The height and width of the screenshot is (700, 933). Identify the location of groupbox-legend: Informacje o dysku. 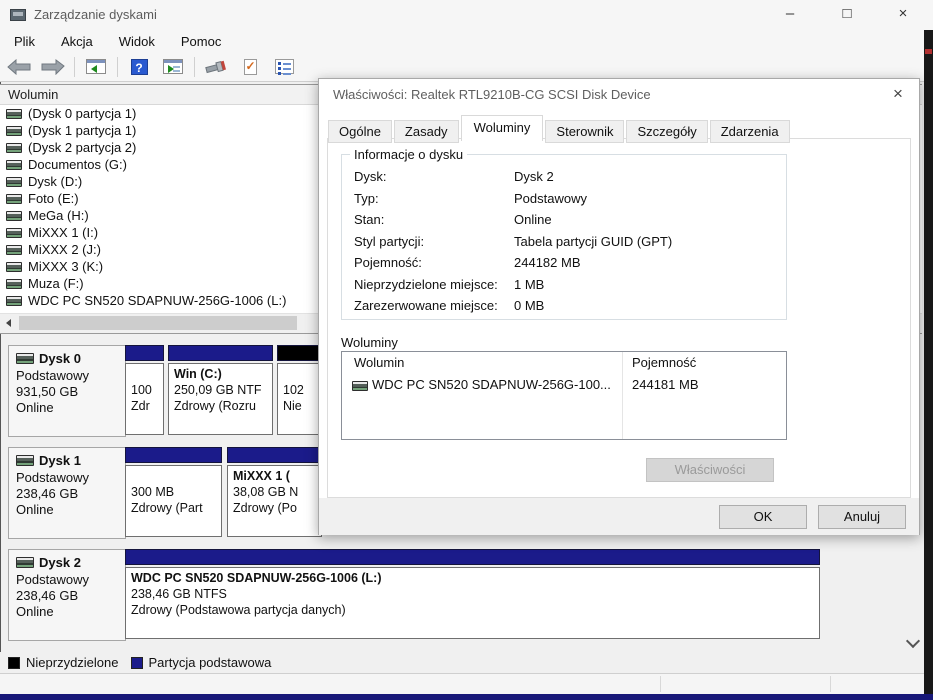
(409, 154).